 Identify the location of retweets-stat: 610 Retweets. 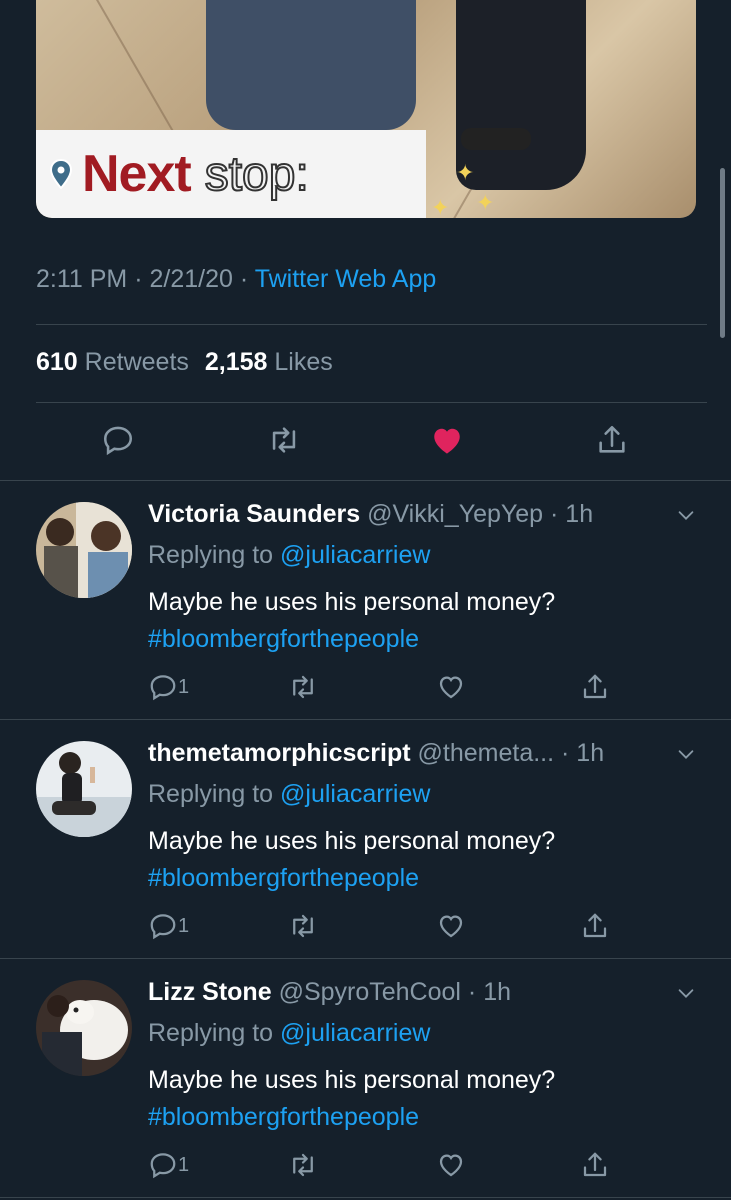
(112, 362).